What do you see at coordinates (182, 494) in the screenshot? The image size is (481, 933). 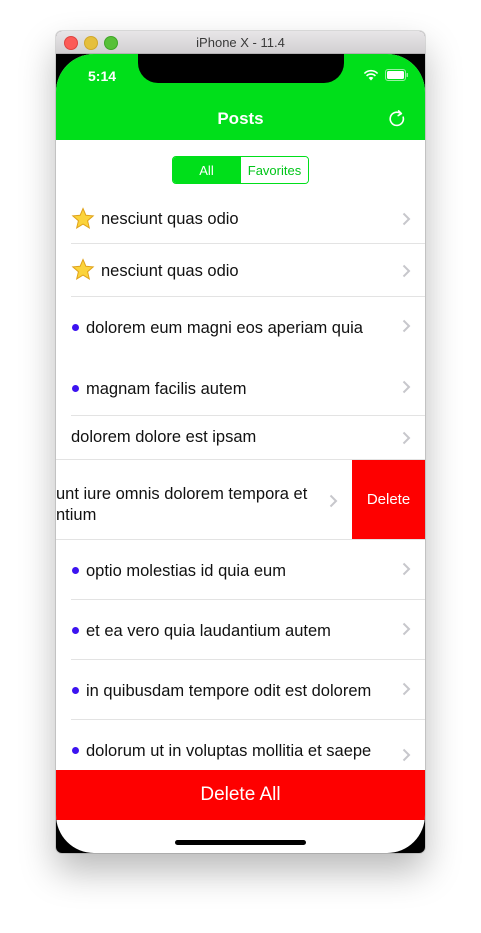 I see `post-title-line-1: unt iure omnis dolorem tempora et` at bounding box center [182, 494].